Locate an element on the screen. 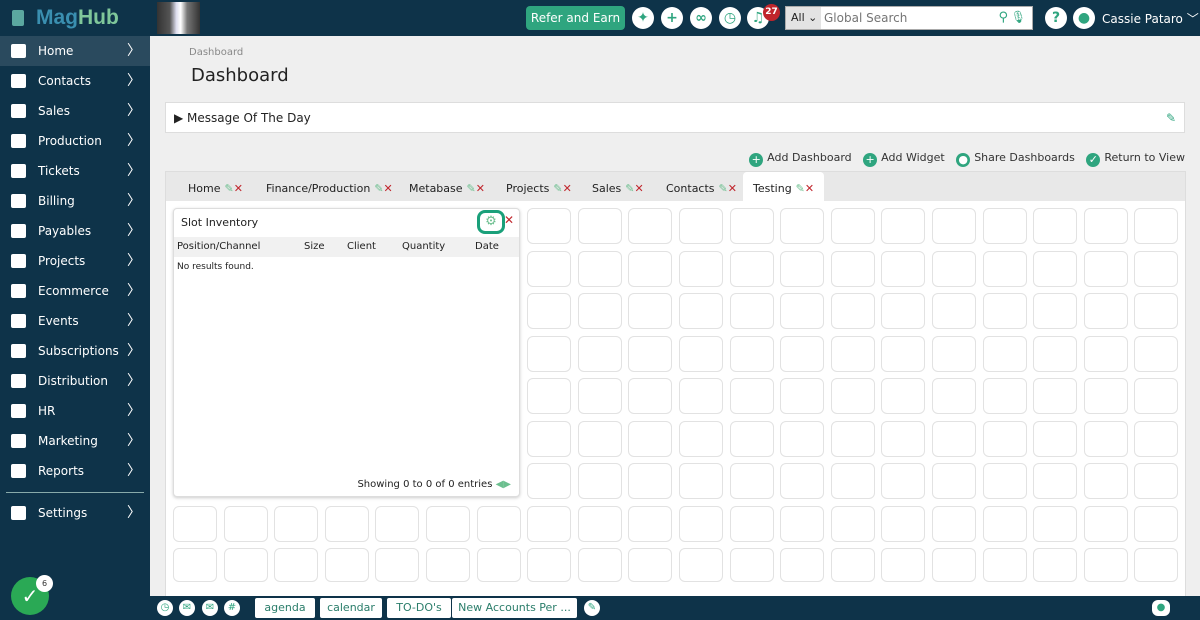 Image resolution: width=1200 pixels, height=620 pixels. party-icon: ✦ is located at coordinates (643, 18).